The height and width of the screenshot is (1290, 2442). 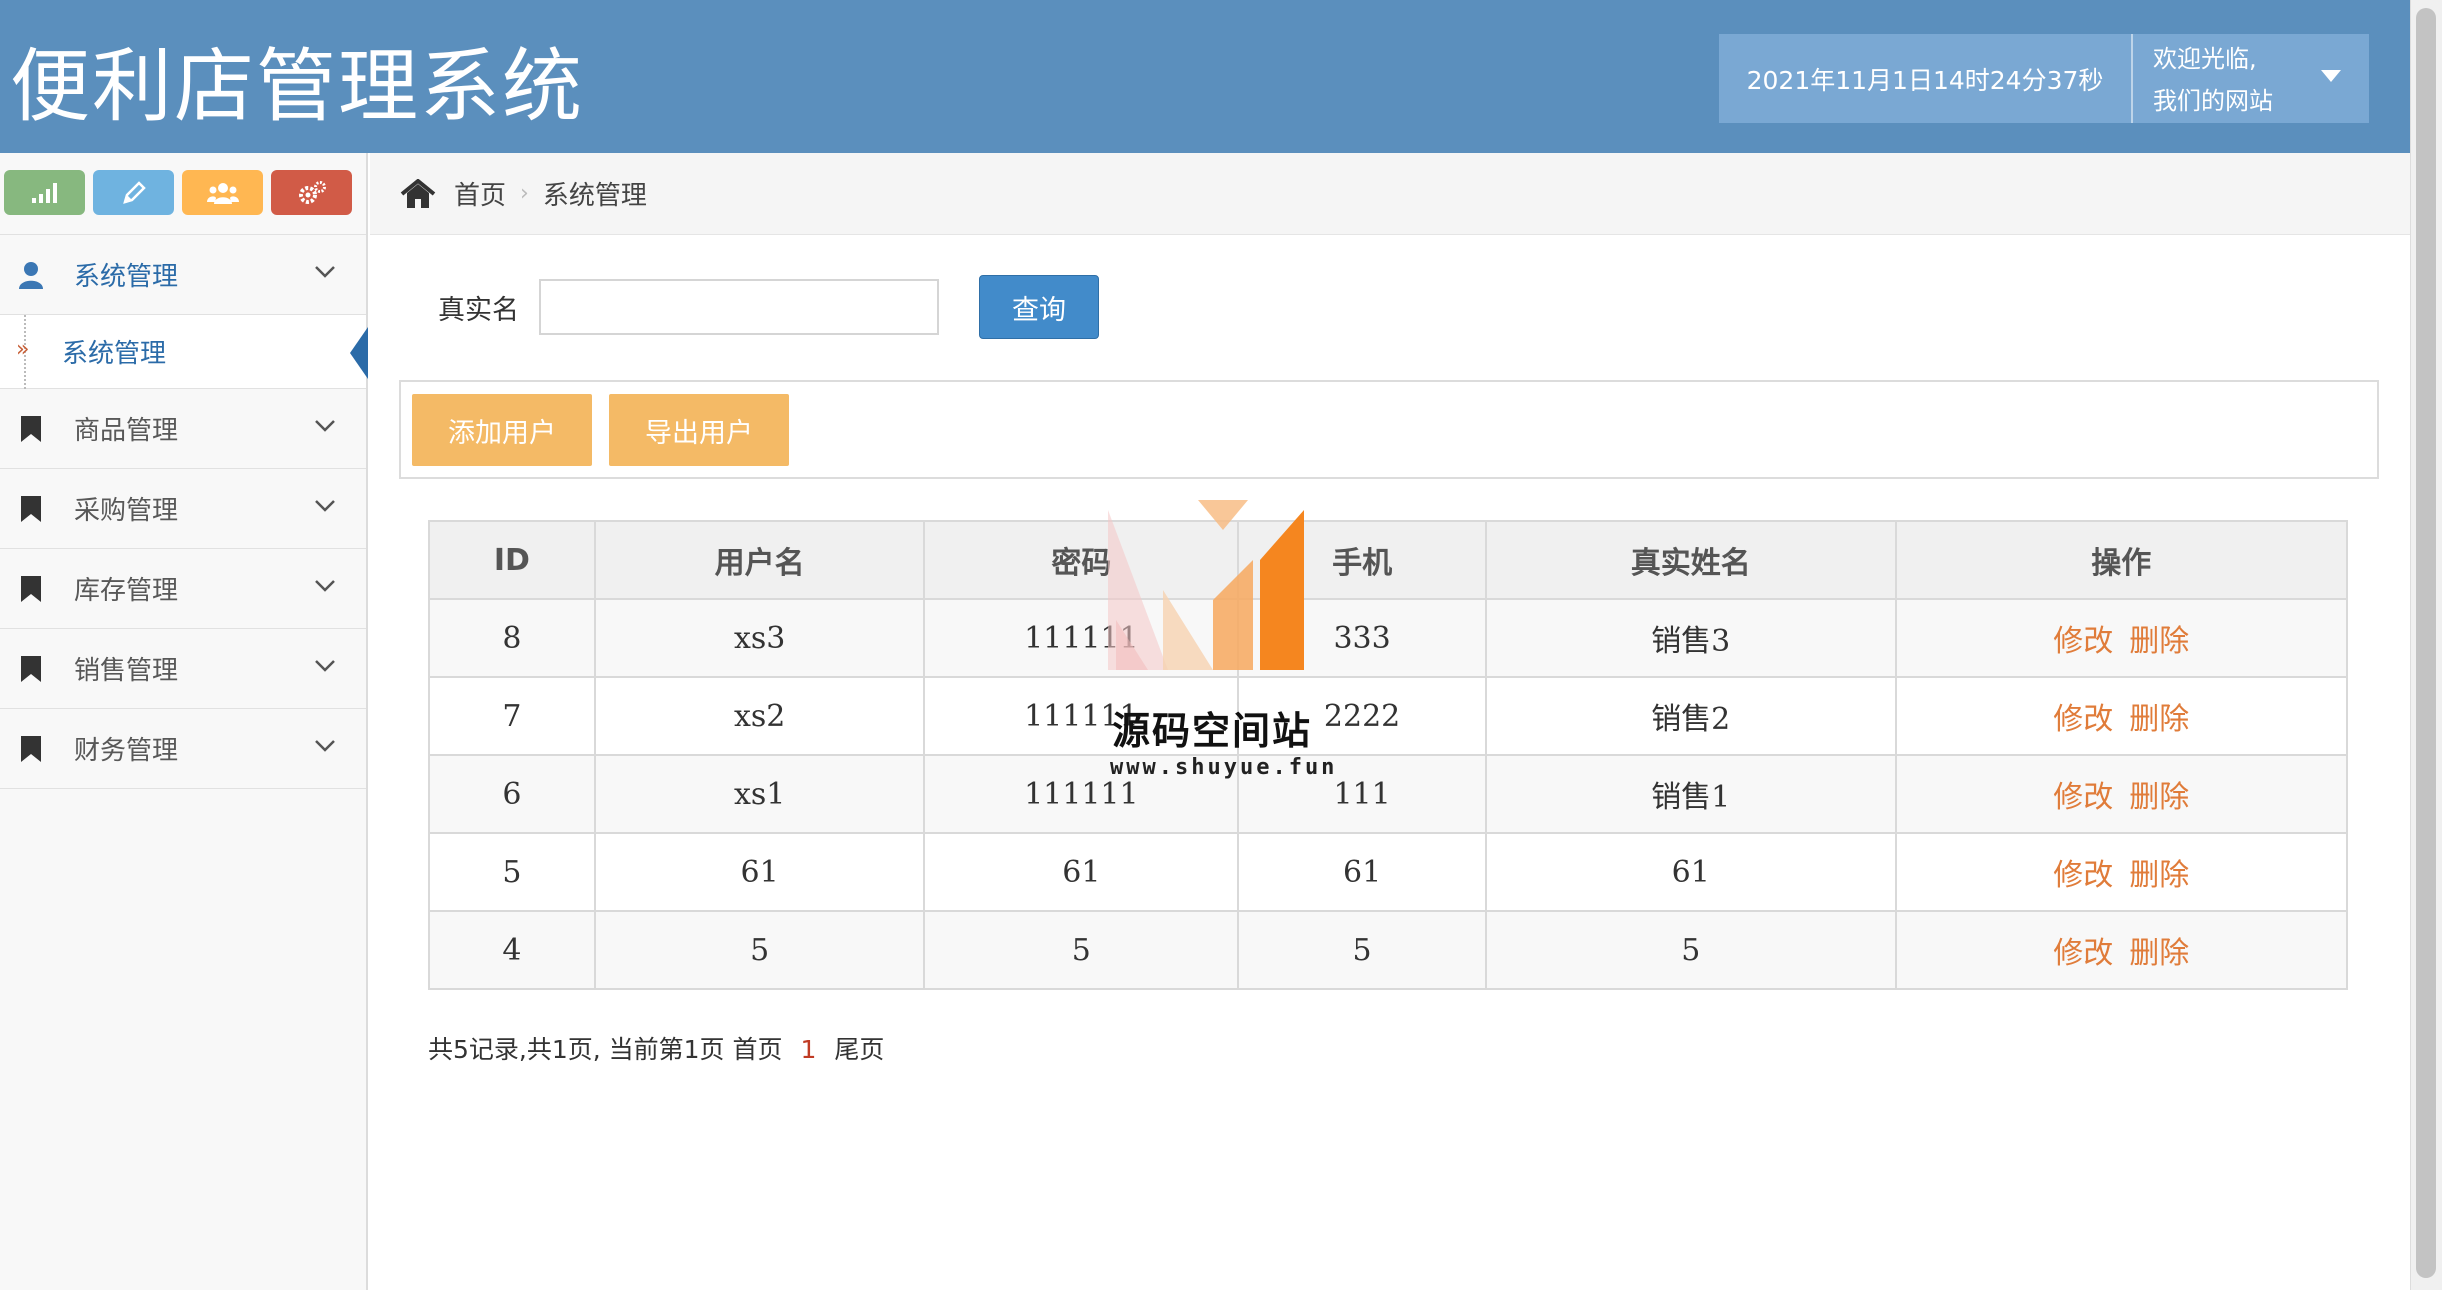 I want to click on sidebar-item-label: 销售管理, so click(x=126, y=671).